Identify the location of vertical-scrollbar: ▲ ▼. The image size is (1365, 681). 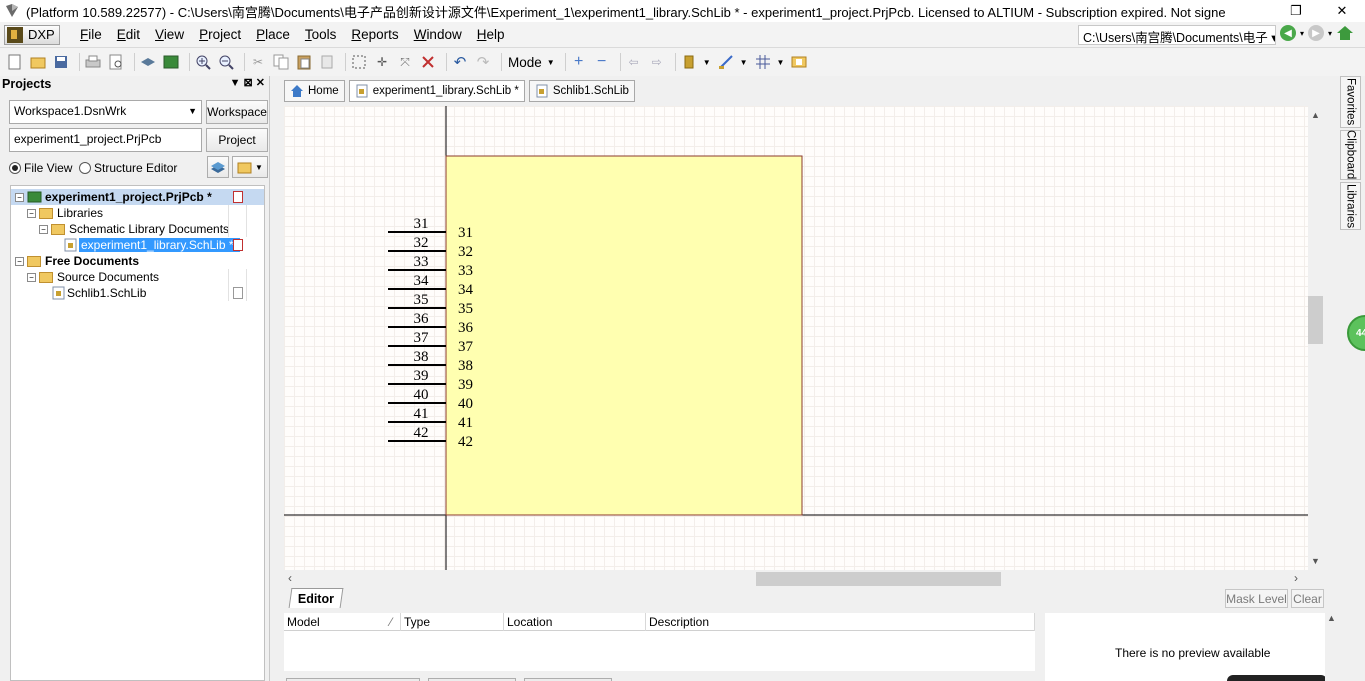
(1316, 338).